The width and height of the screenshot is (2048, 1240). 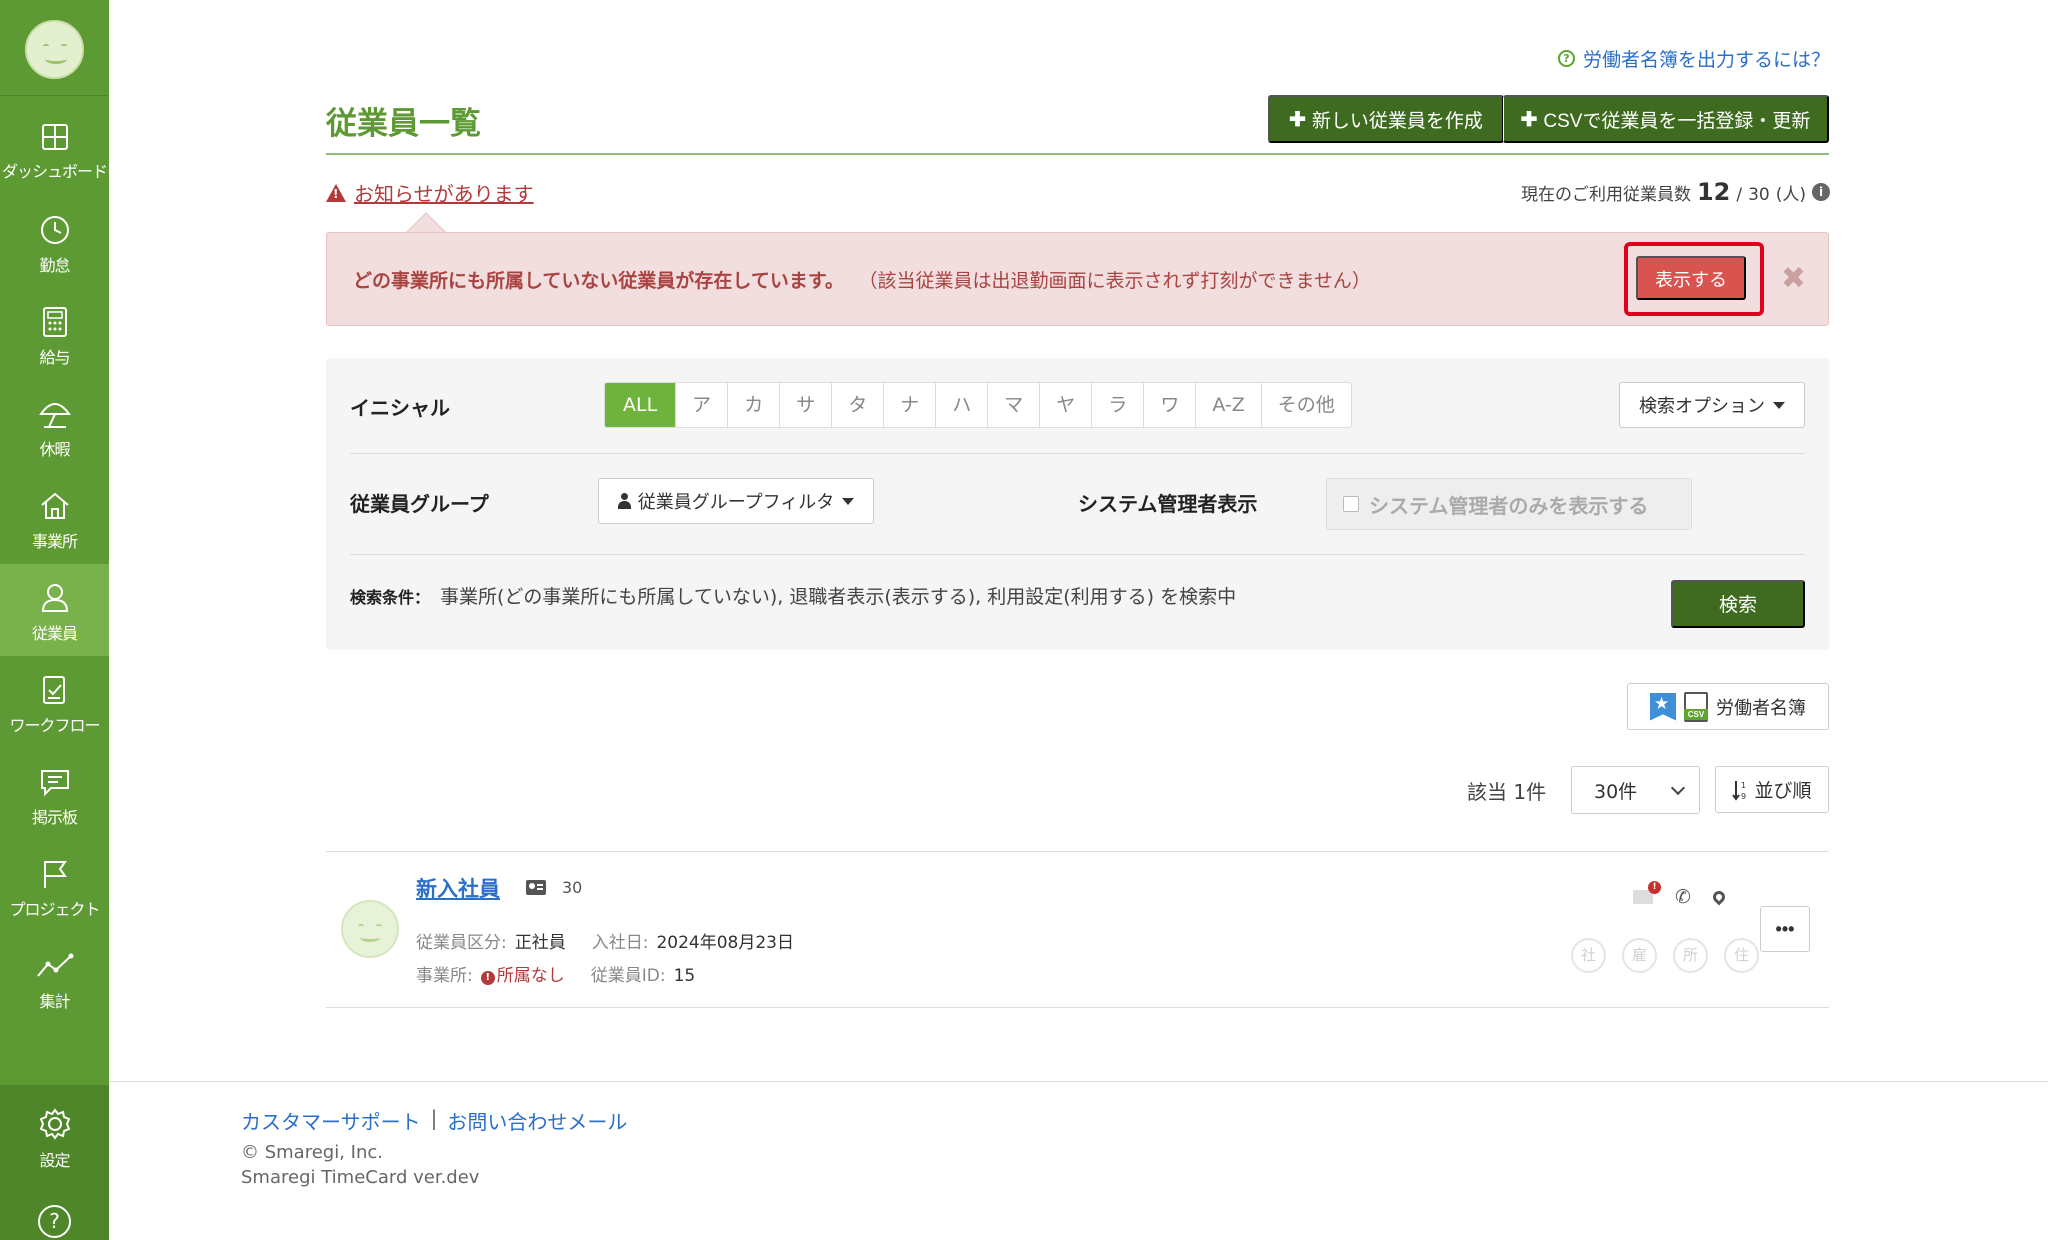 I want to click on initial-label: イニシャル, so click(x=400, y=408).